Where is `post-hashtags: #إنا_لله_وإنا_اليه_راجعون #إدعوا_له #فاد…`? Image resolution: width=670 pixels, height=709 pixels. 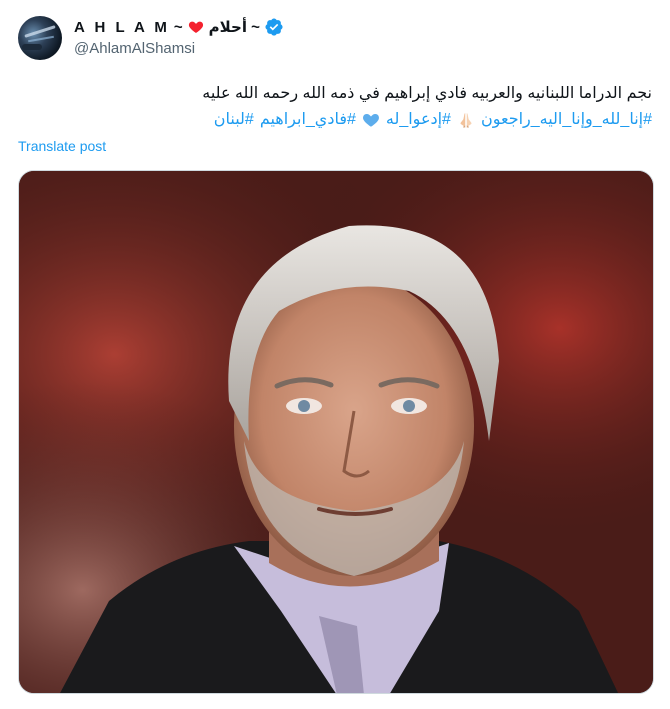
post-hashtags: #إنا_لله_وإنا_اليه_راجعون #إدعوا_له #فاد… is located at coordinates (433, 120).